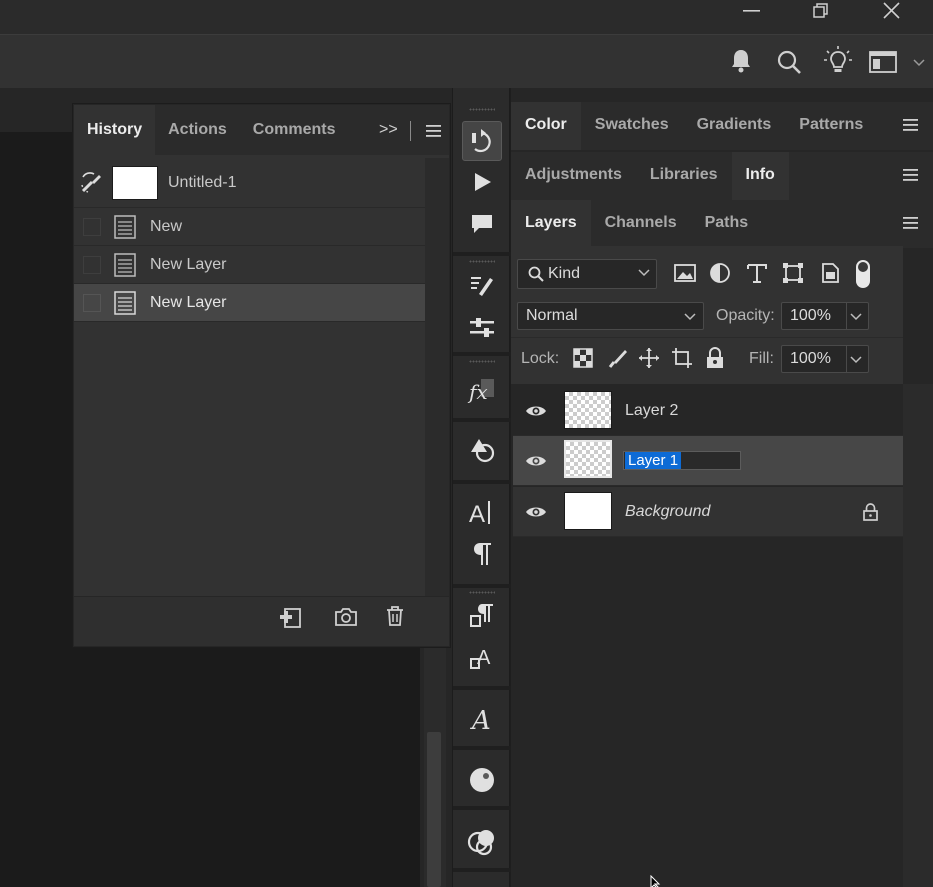 Image resolution: width=933 pixels, height=887 pixels. What do you see at coordinates (482, 450) in the screenshot?
I see `shapes-icon` at bounding box center [482, 450].